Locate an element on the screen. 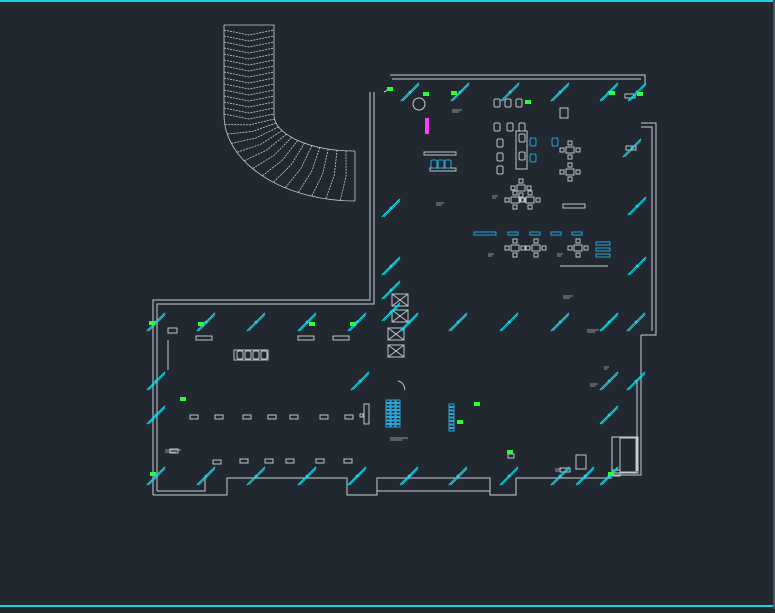 The width and height of the screenshot is (775, 613). wall-south is located at coordinates (382, 486).